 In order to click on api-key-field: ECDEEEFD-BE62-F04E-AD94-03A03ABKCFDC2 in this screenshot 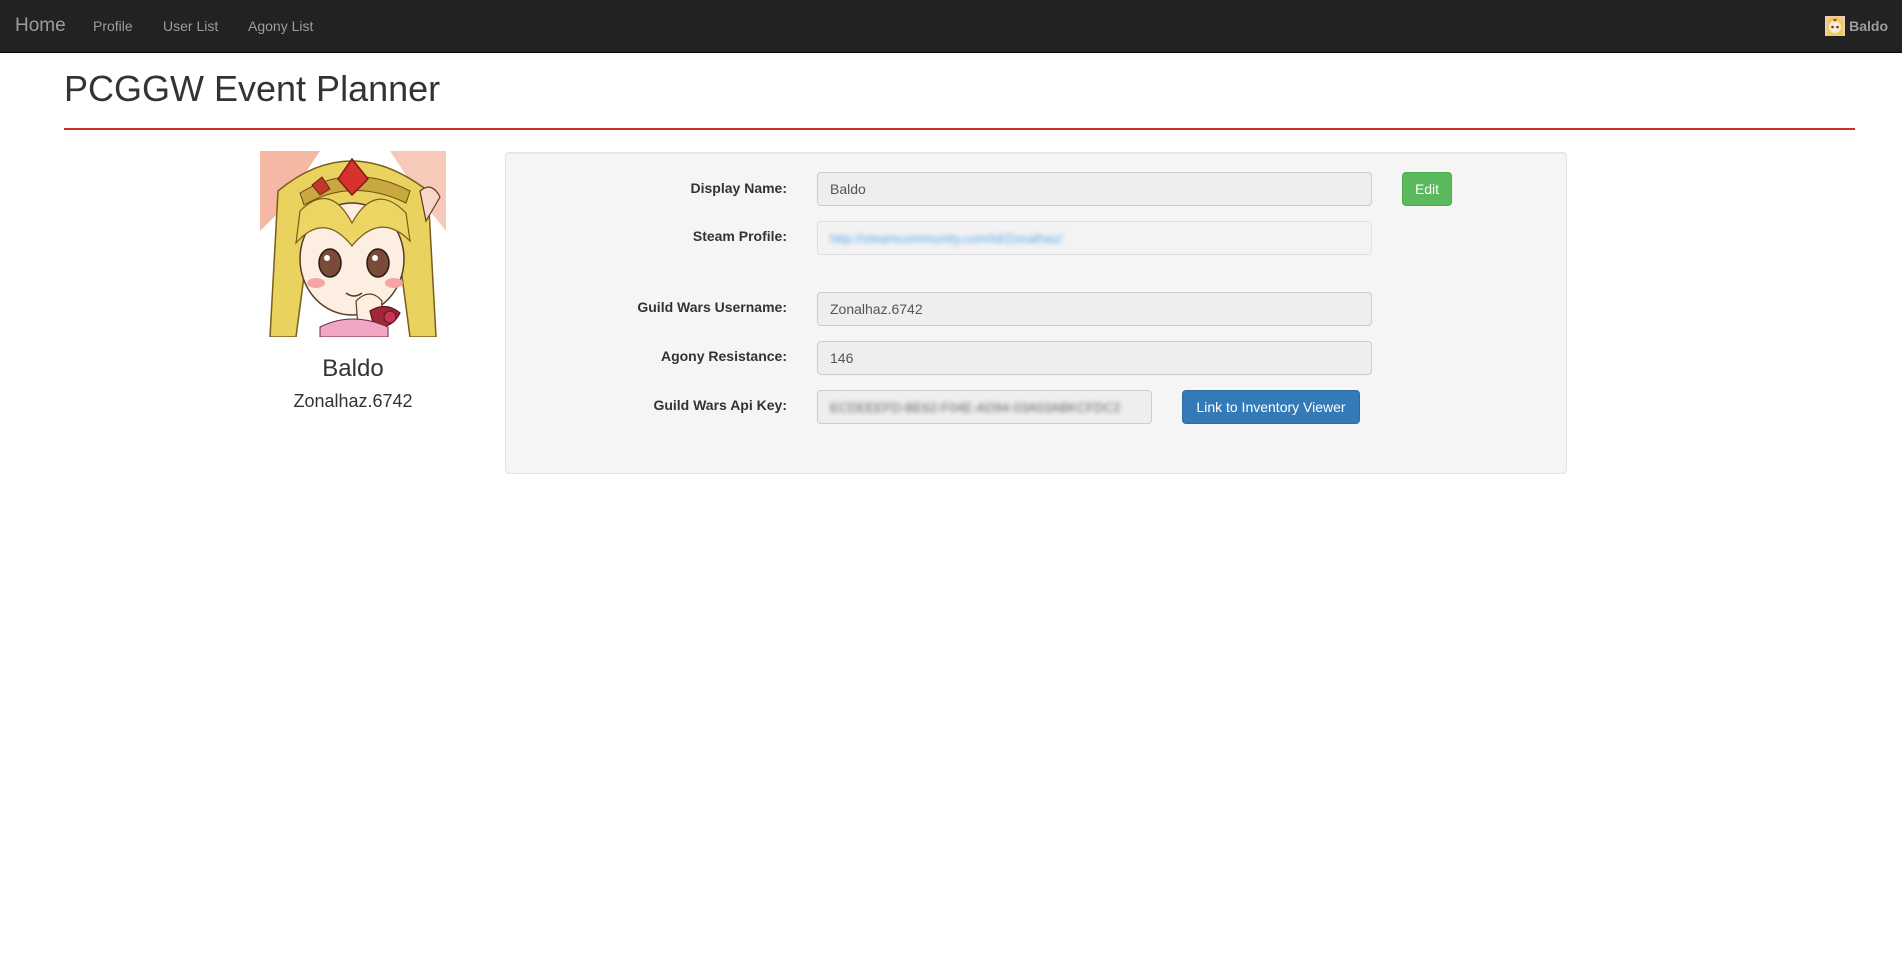, I will do `click(984, 407)`.